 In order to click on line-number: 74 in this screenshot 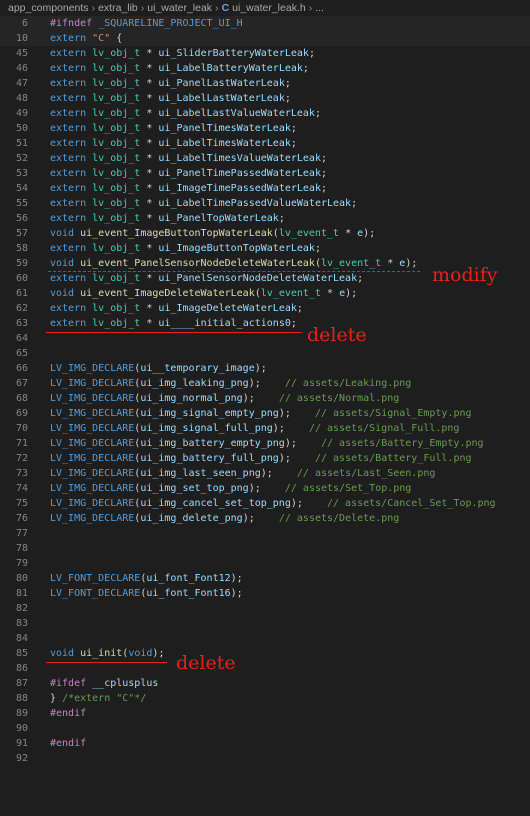, I will do `click(21, 488)`.